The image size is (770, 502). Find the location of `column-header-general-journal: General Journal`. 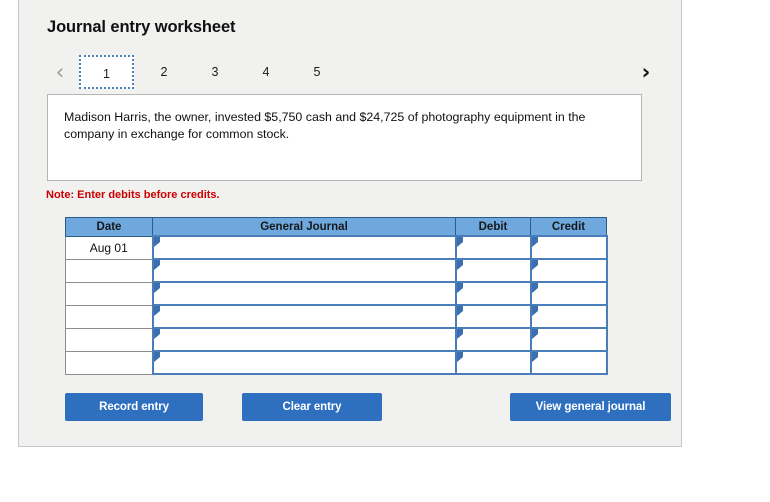

column-header-general-journal: General Journal is located at coordinates (304, 227).